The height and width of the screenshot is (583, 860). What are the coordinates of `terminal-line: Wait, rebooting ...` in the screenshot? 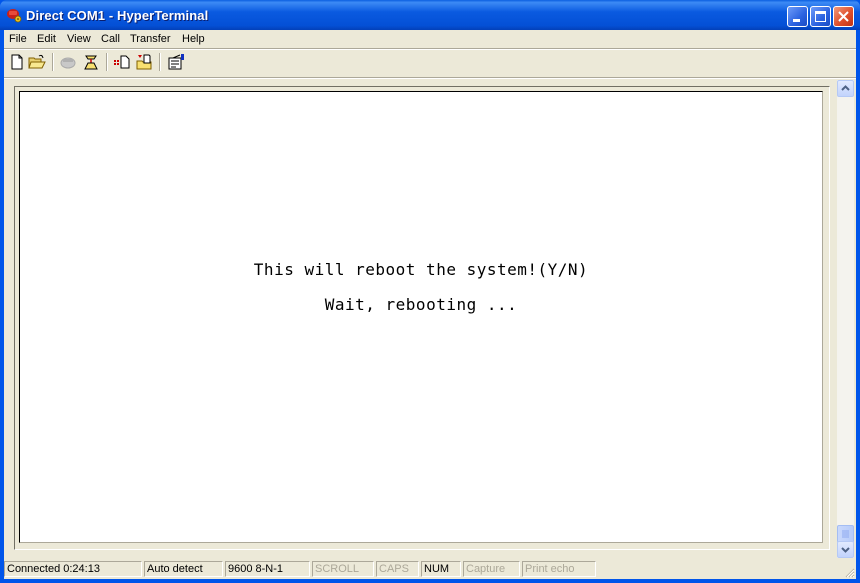 It's located at (421, 304).